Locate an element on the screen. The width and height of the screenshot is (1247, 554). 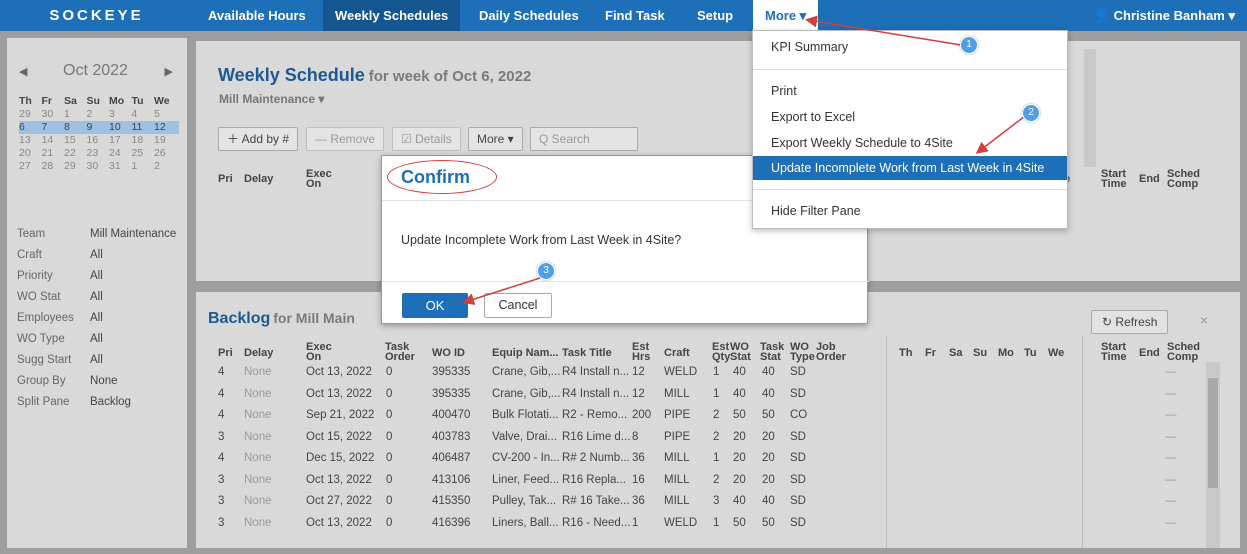
calendar-day: 6 is located at coordinates (27, 127).